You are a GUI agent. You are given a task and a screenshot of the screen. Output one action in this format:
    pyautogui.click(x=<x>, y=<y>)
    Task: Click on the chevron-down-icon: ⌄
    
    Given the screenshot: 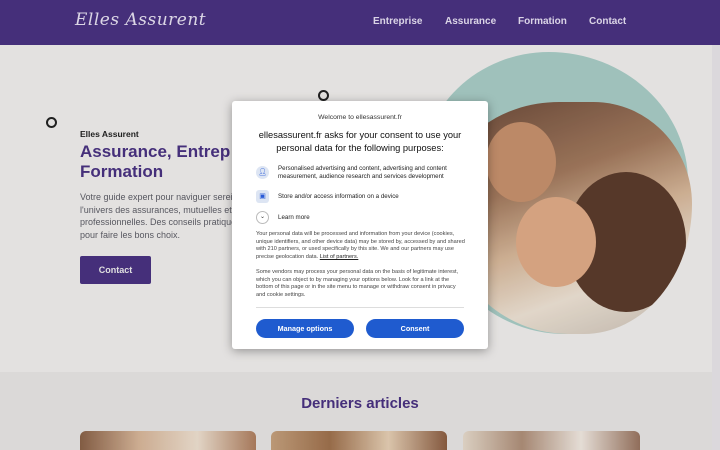 What is the action you would take?
    pyautogui.click(x=262, y=217)
    